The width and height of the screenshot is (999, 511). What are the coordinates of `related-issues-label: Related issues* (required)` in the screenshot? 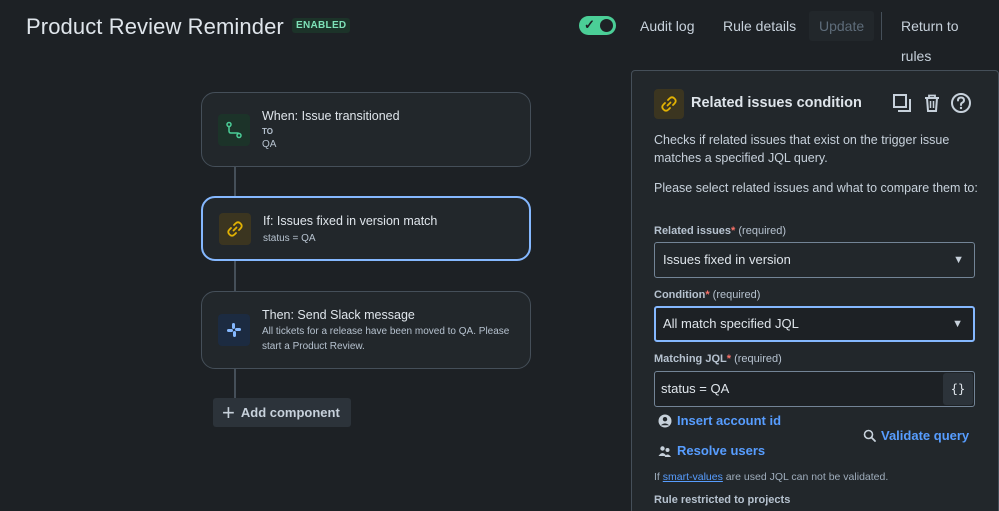 It's located at (720, 231).